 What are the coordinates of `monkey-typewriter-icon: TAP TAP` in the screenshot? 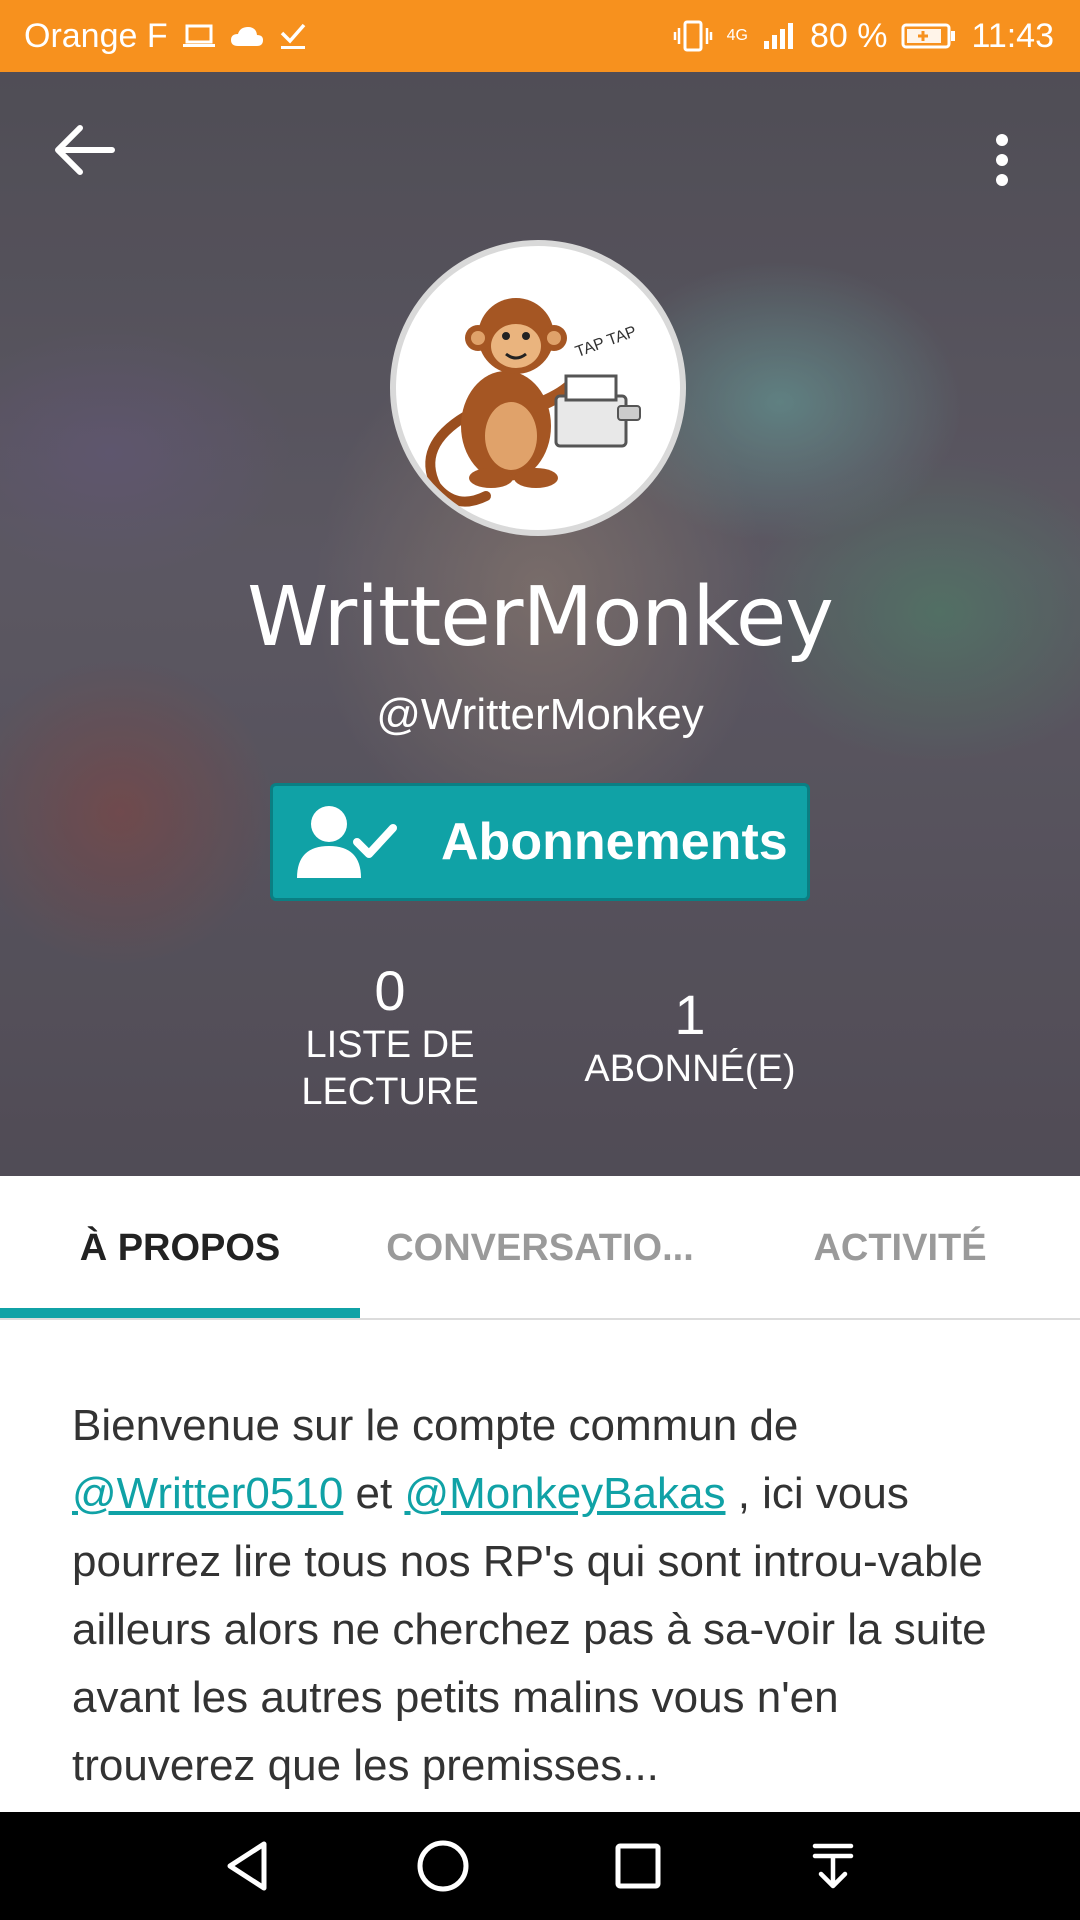 It's located at (533, 402).